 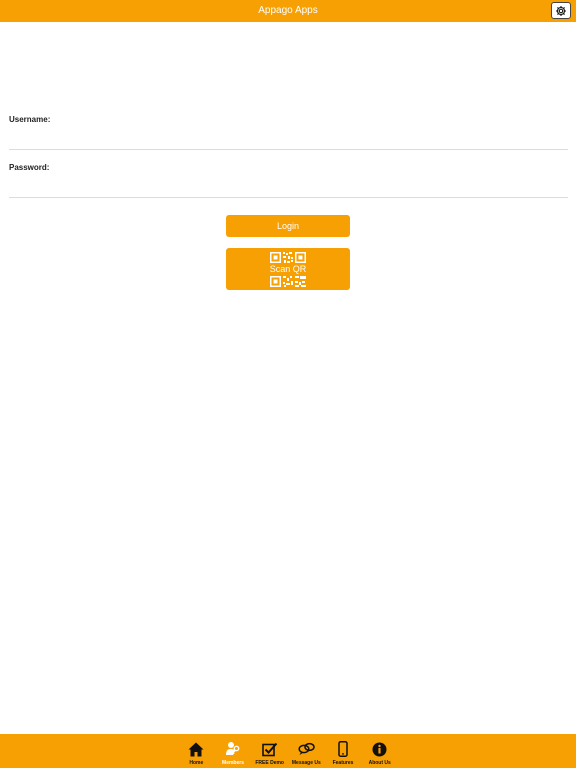 I want to click on password-label: Password:, so click(x=29, y=167).